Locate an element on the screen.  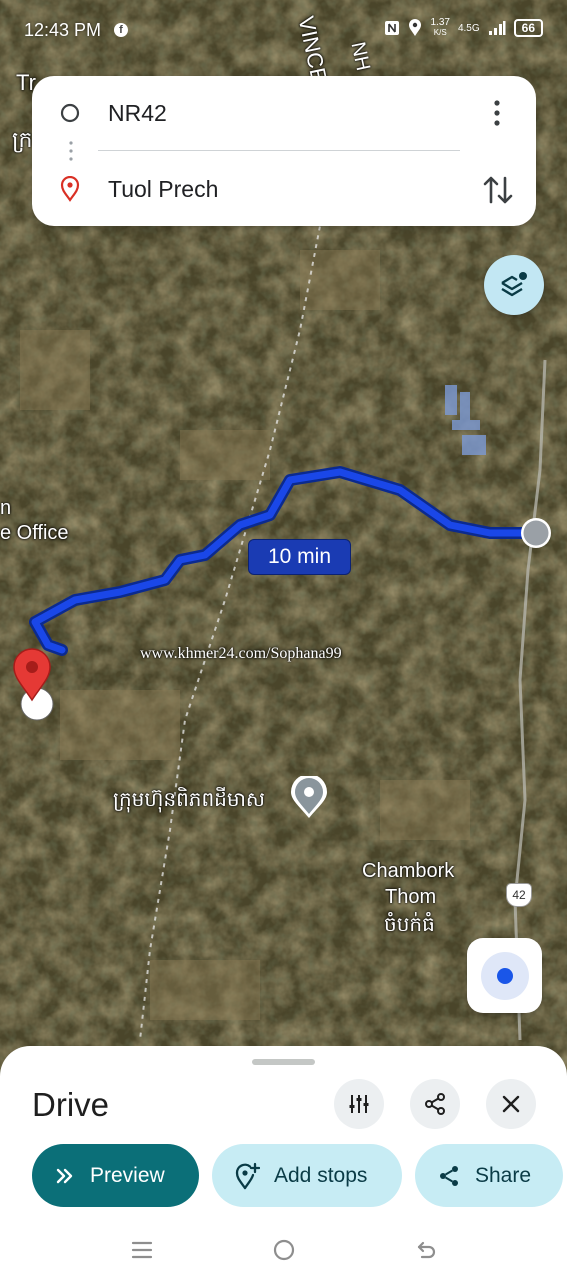
facebook-icon: f is located at coordinates (121, 30).